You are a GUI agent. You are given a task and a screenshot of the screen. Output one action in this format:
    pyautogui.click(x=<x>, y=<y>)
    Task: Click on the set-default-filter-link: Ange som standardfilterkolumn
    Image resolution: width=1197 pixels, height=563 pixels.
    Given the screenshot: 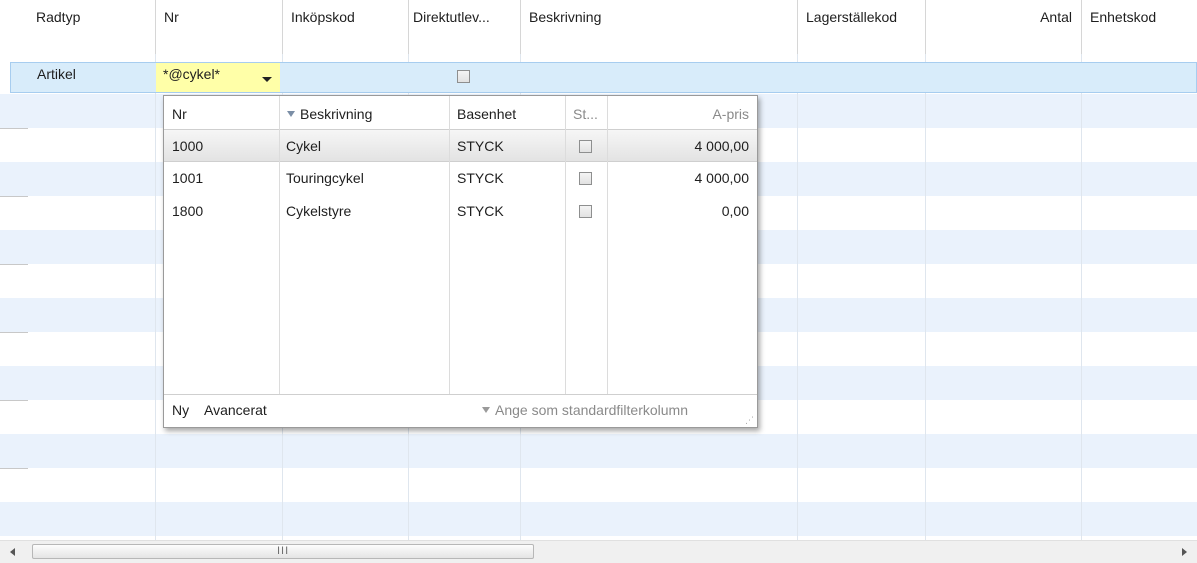 What is the action you would take?
    pyautogui.click(x=585, y=410)
    